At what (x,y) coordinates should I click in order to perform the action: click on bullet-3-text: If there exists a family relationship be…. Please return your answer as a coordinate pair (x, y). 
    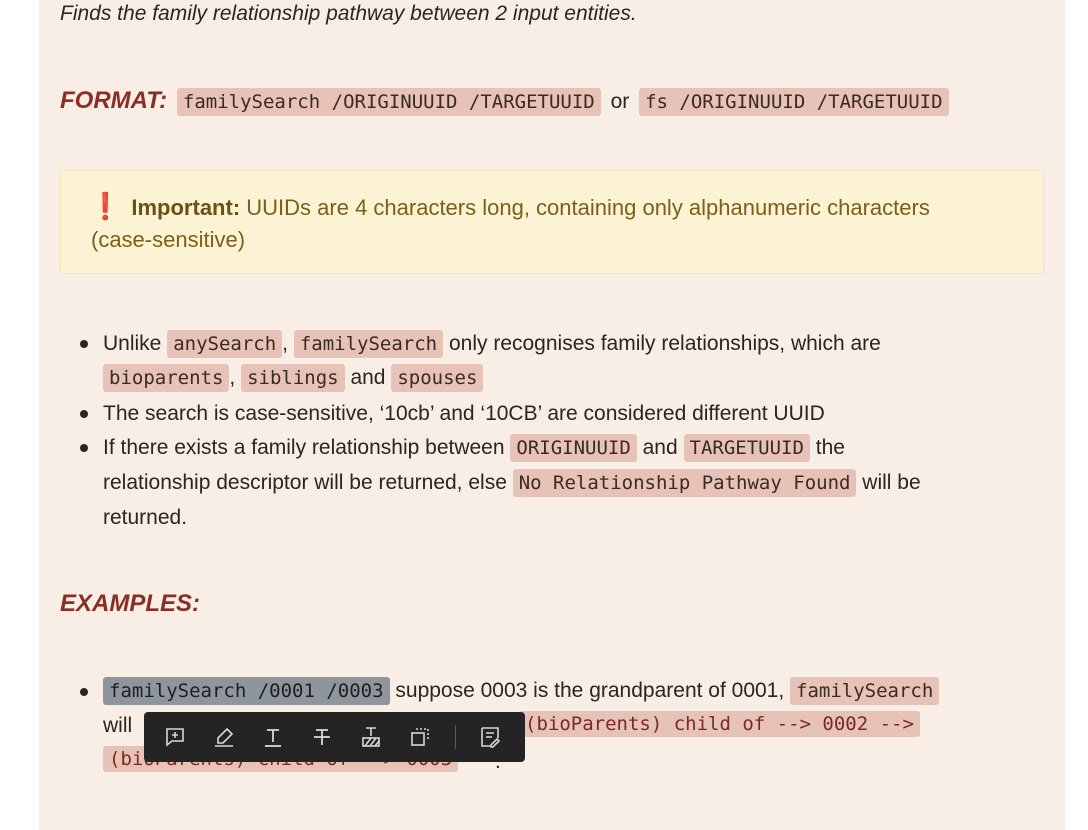
    Looking at the image, I should click on (304, 447).